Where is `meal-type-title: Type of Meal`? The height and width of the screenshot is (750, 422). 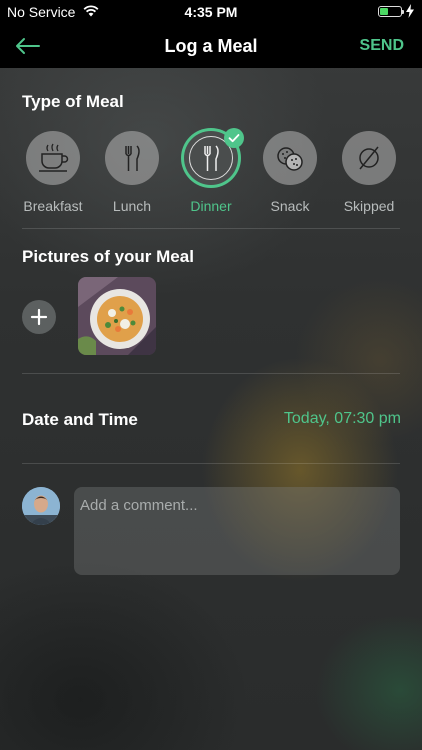 meal-type-title: Type of Meal is located at coordinates (73, 101).